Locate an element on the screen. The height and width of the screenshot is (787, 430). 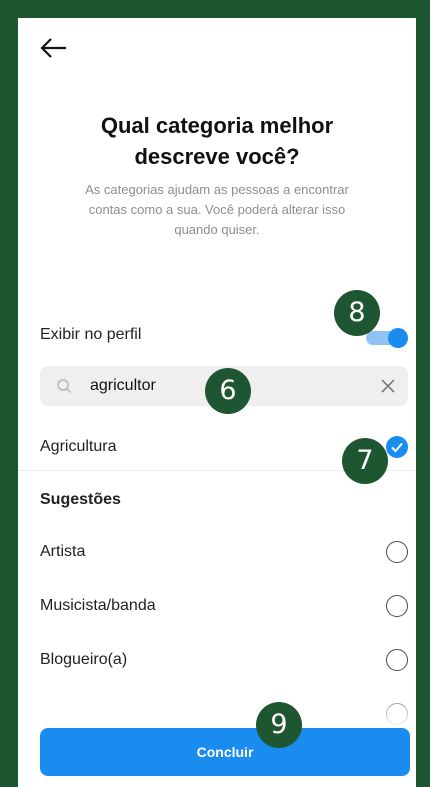
back-button is located at coordinates (54, 48).